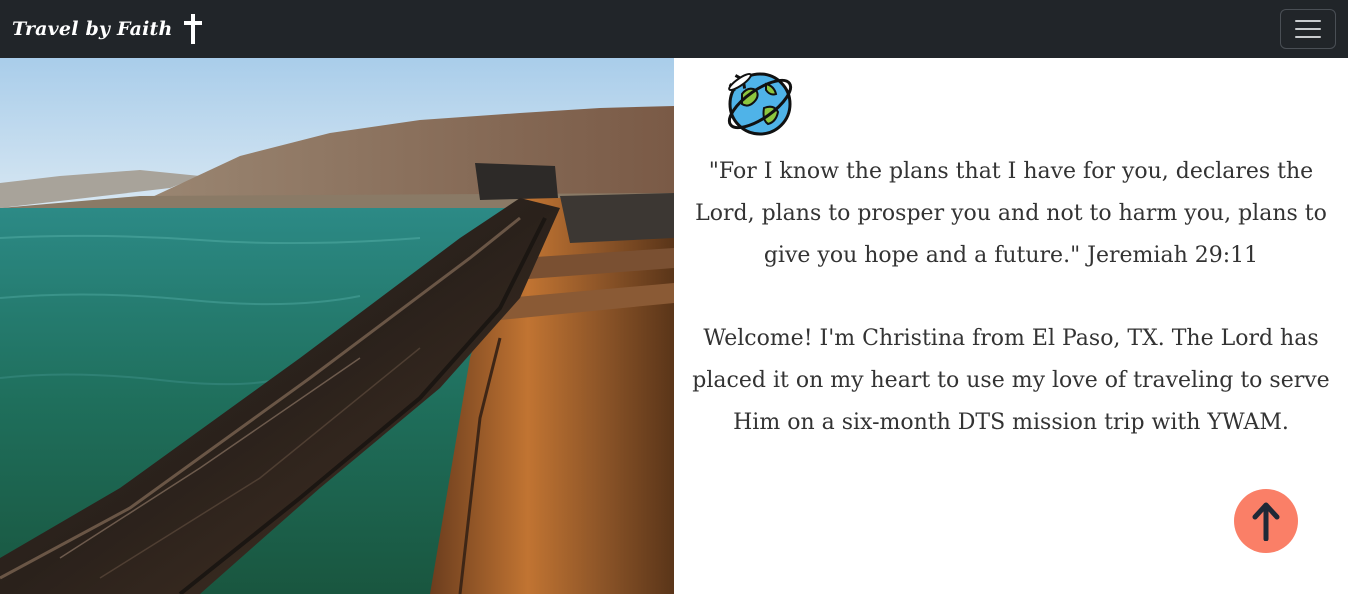 The width and height of the screenshot is (1348, 594). I want to click on globe-airplane-icon, so click(760, 104).